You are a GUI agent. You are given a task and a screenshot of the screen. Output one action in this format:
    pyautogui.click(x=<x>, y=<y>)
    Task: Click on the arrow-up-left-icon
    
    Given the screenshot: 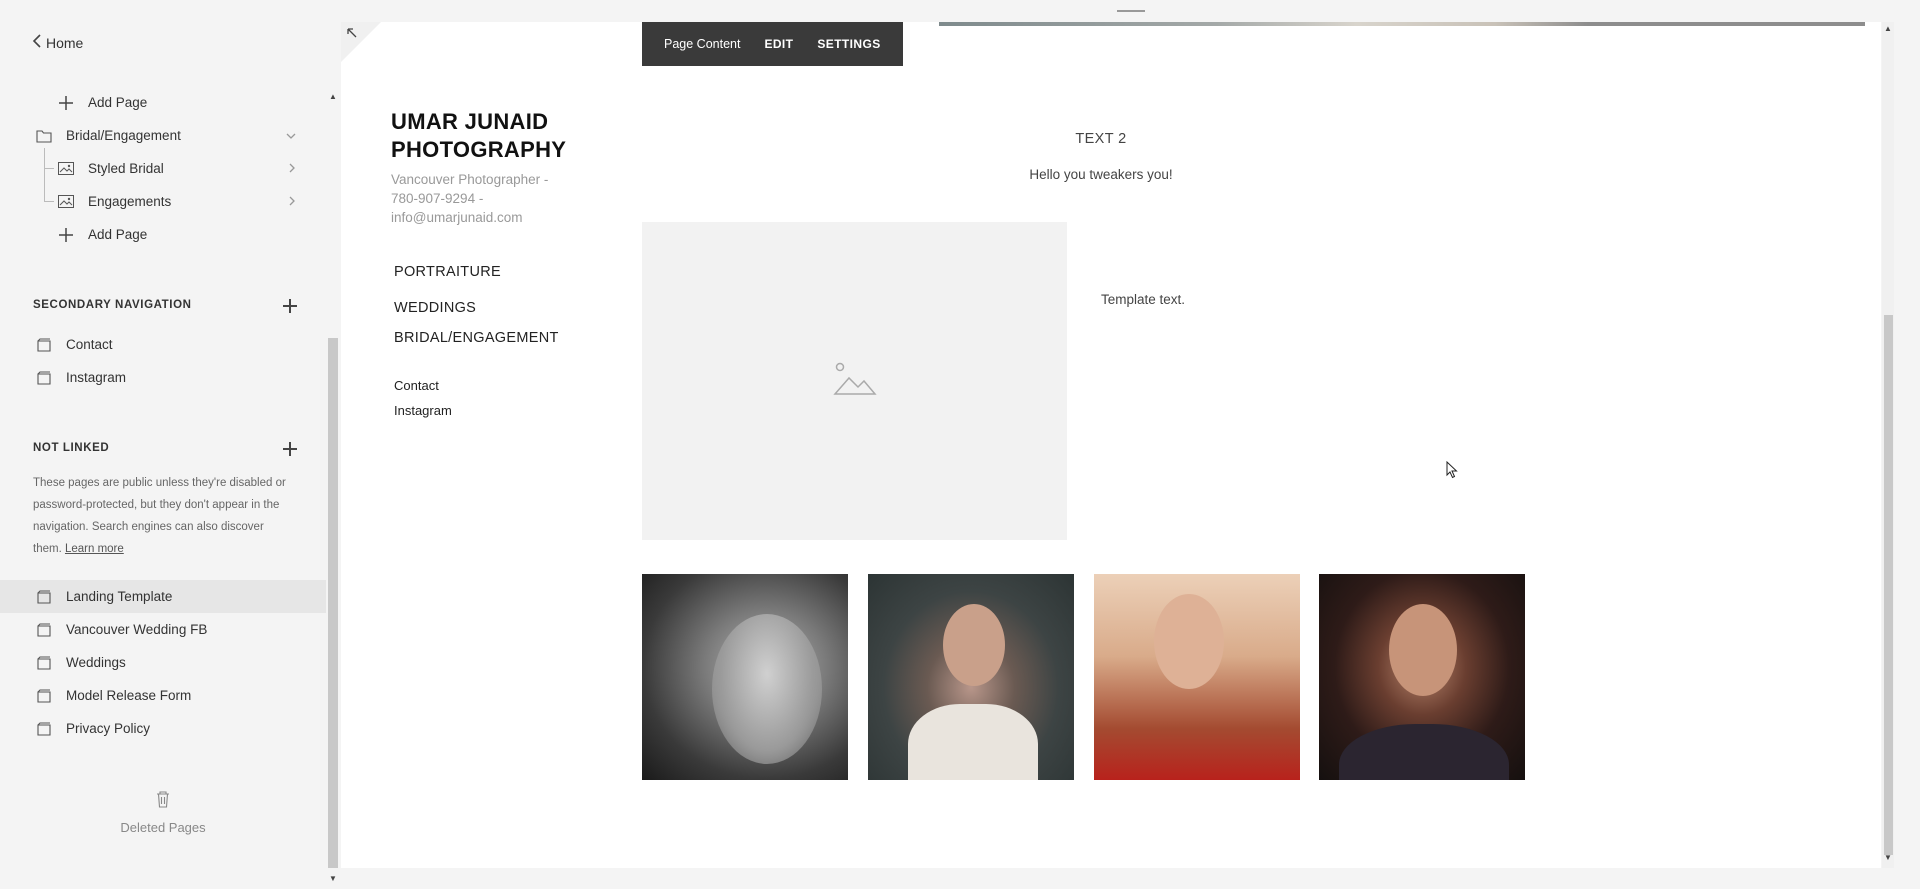 What is the action you would take?
    pyautogui.click(x=352, y=33)
    